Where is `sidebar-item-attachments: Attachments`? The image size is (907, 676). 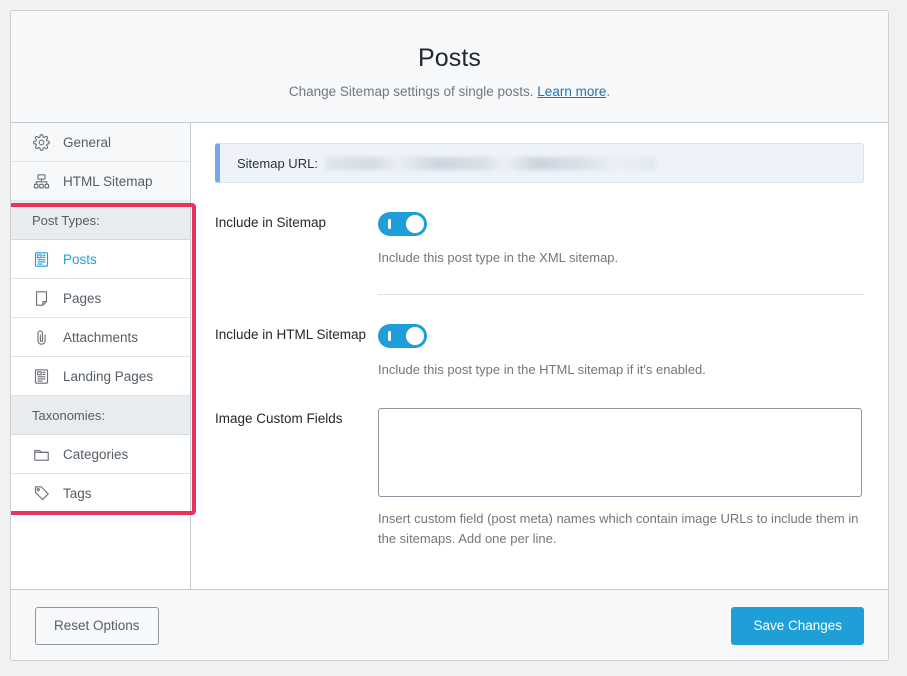 sidebar-item-attachments: Attachments is located at coordinates (100, 337).